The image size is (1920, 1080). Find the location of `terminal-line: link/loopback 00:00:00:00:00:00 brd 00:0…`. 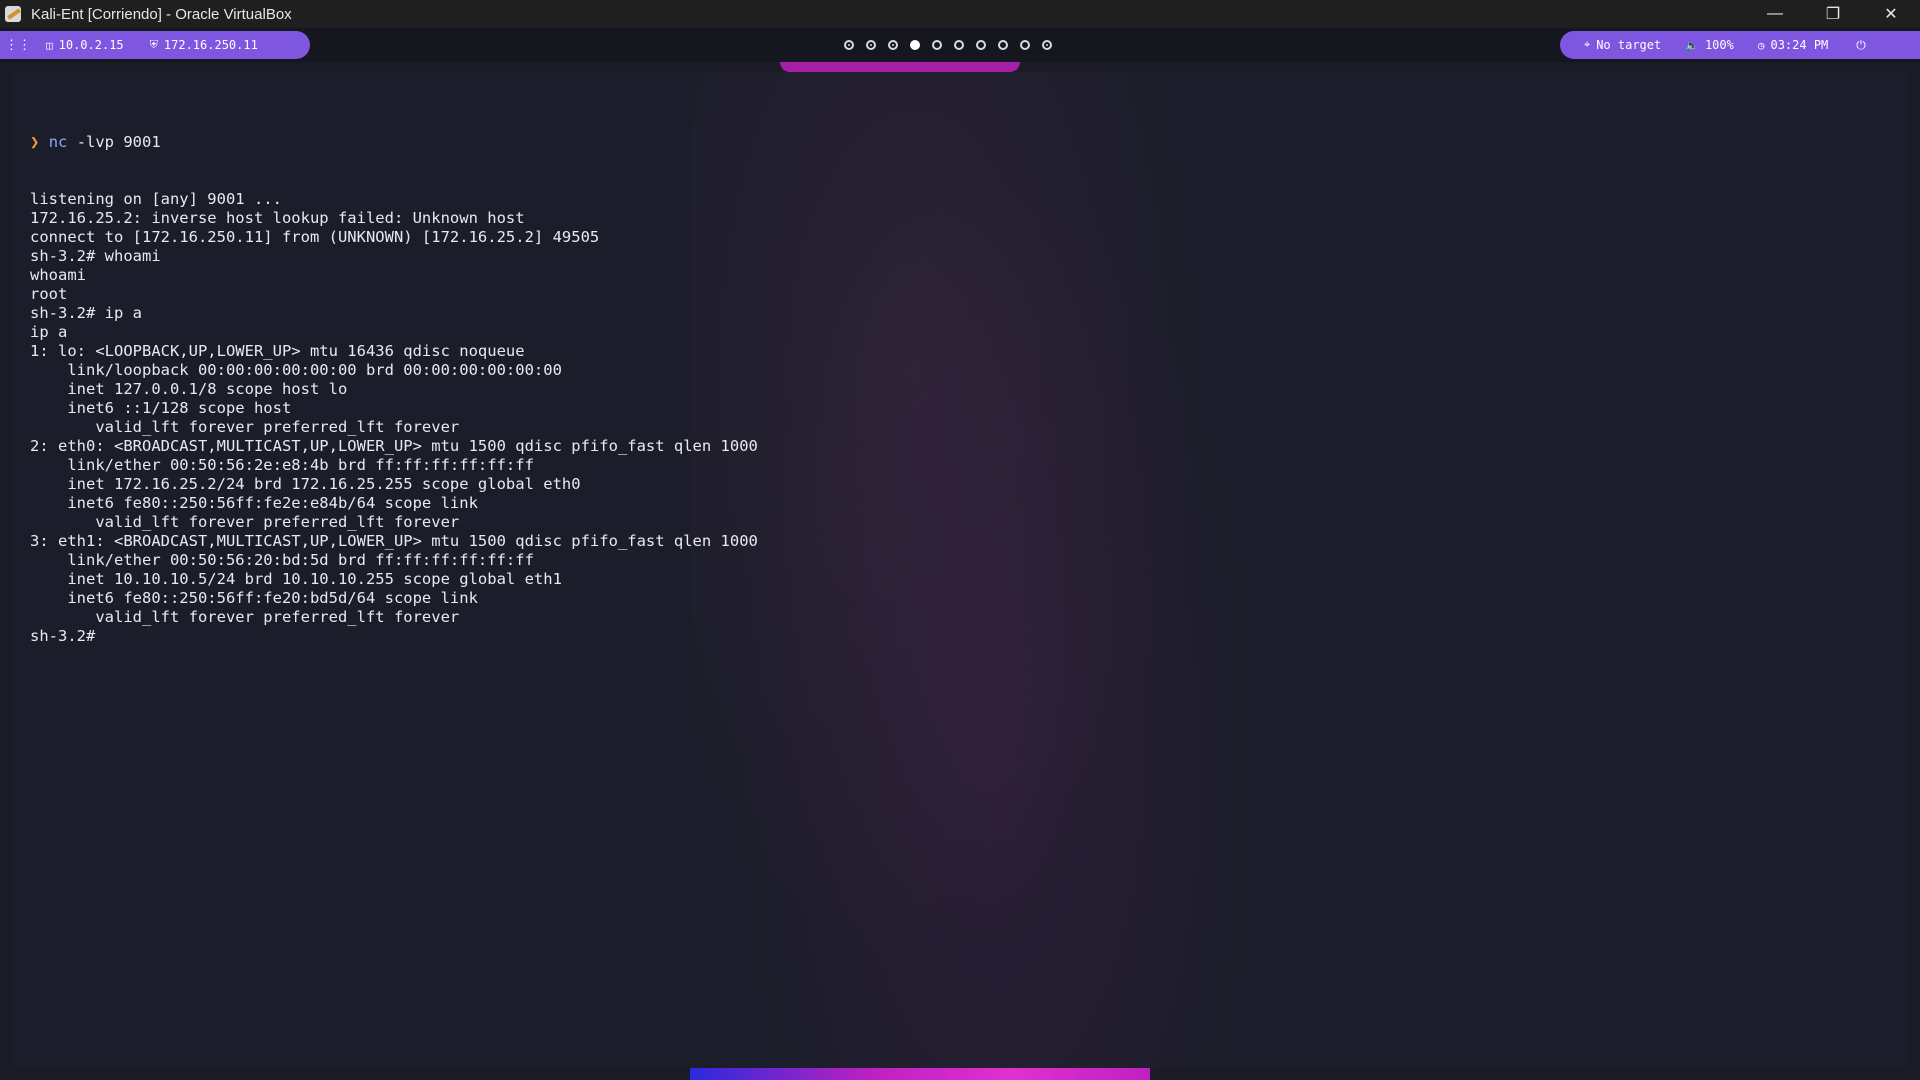

terminal-line: link/loopback 00:00:00:00:00:00 brd 00:0… is located at coordinates (296, 370).